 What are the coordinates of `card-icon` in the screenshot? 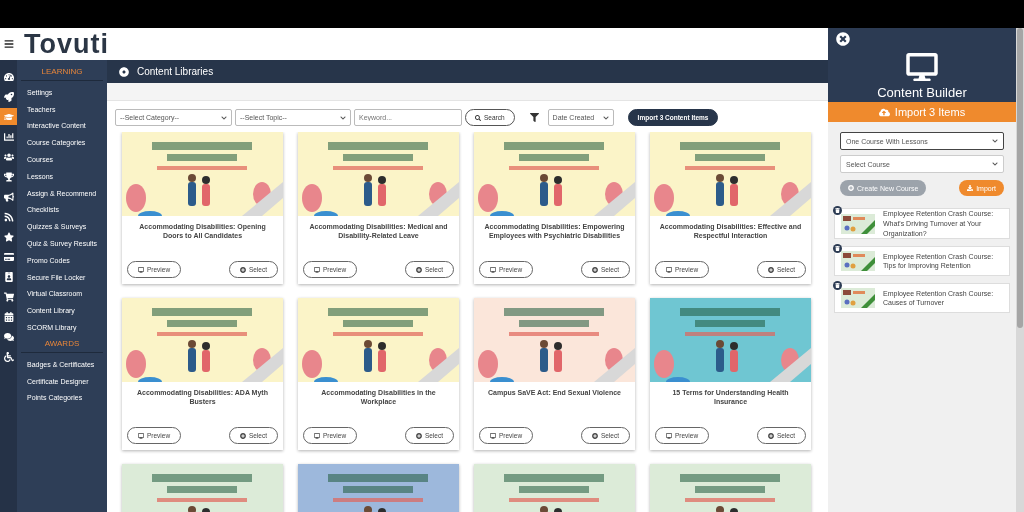 It's located at (8, 256).